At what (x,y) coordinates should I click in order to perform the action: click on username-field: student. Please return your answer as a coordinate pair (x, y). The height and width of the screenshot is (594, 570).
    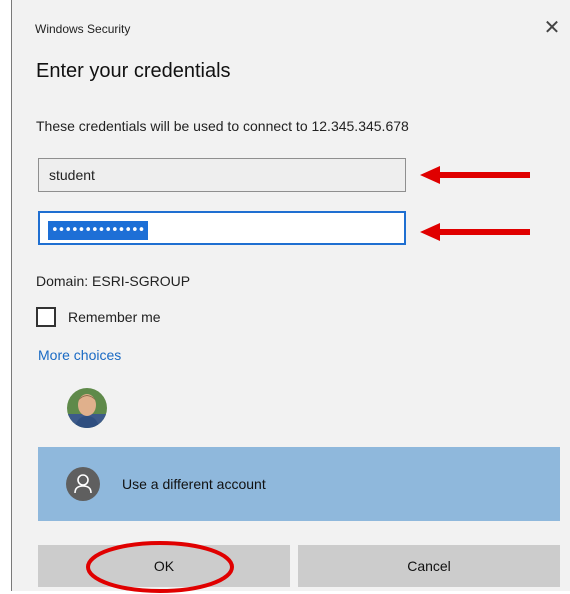
    Looking at the image, I should click on (222, 175).